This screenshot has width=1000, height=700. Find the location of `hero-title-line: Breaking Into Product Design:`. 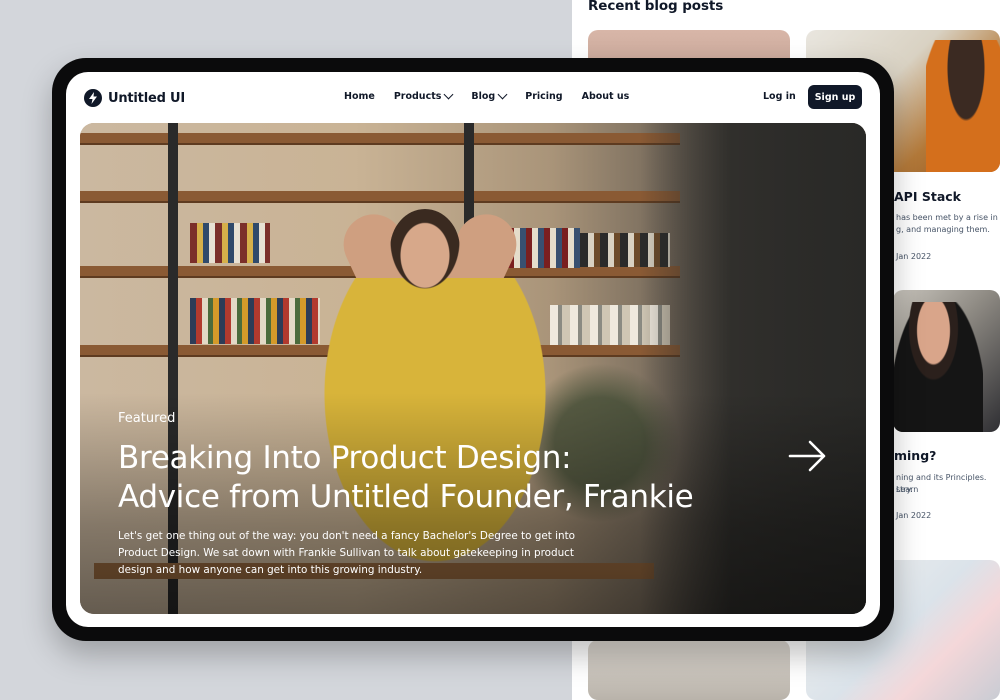

hero-title-line: Breaking Into Product Design: is located at coordinates (345, 458).